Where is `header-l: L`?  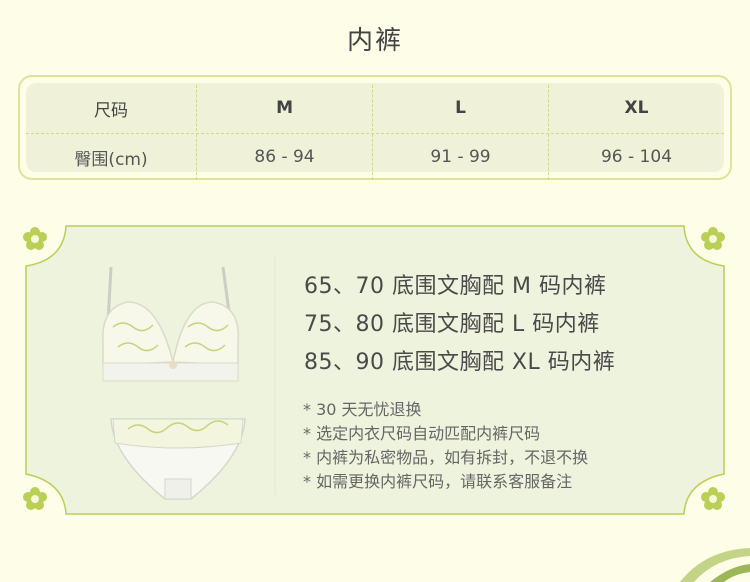 header-l: L is located at coordinates (460, 108).